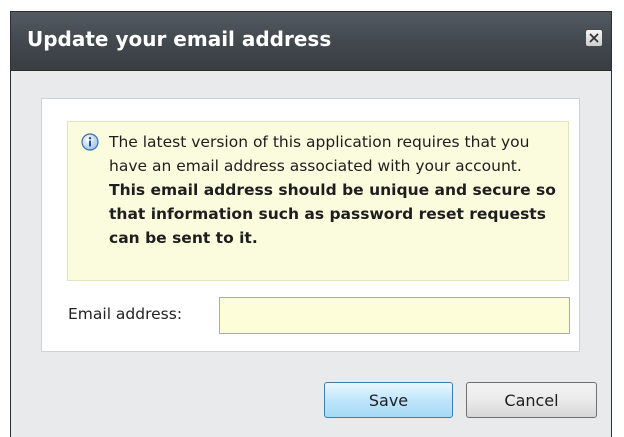 Image resolution: width=624 pixels, height=437 pixels. I want to click on dialog-titlebar: Update your email address, so click(311, 41).